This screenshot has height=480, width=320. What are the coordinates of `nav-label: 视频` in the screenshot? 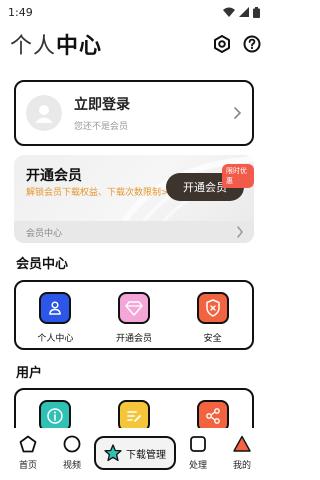 It's located at (71, 466).